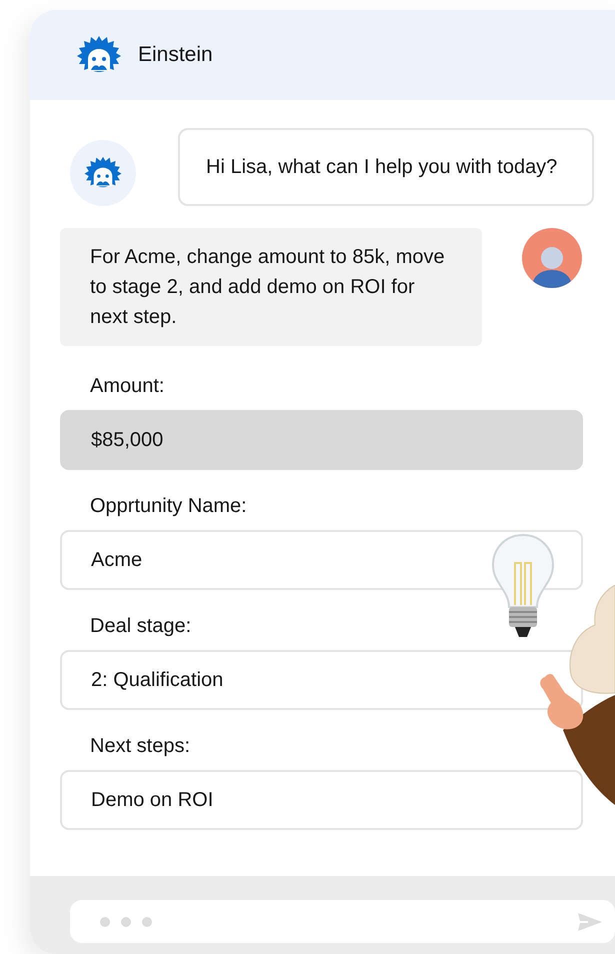 The image size is (615, 954). I want to click on field-label: Next steps:, so click(141, 746).